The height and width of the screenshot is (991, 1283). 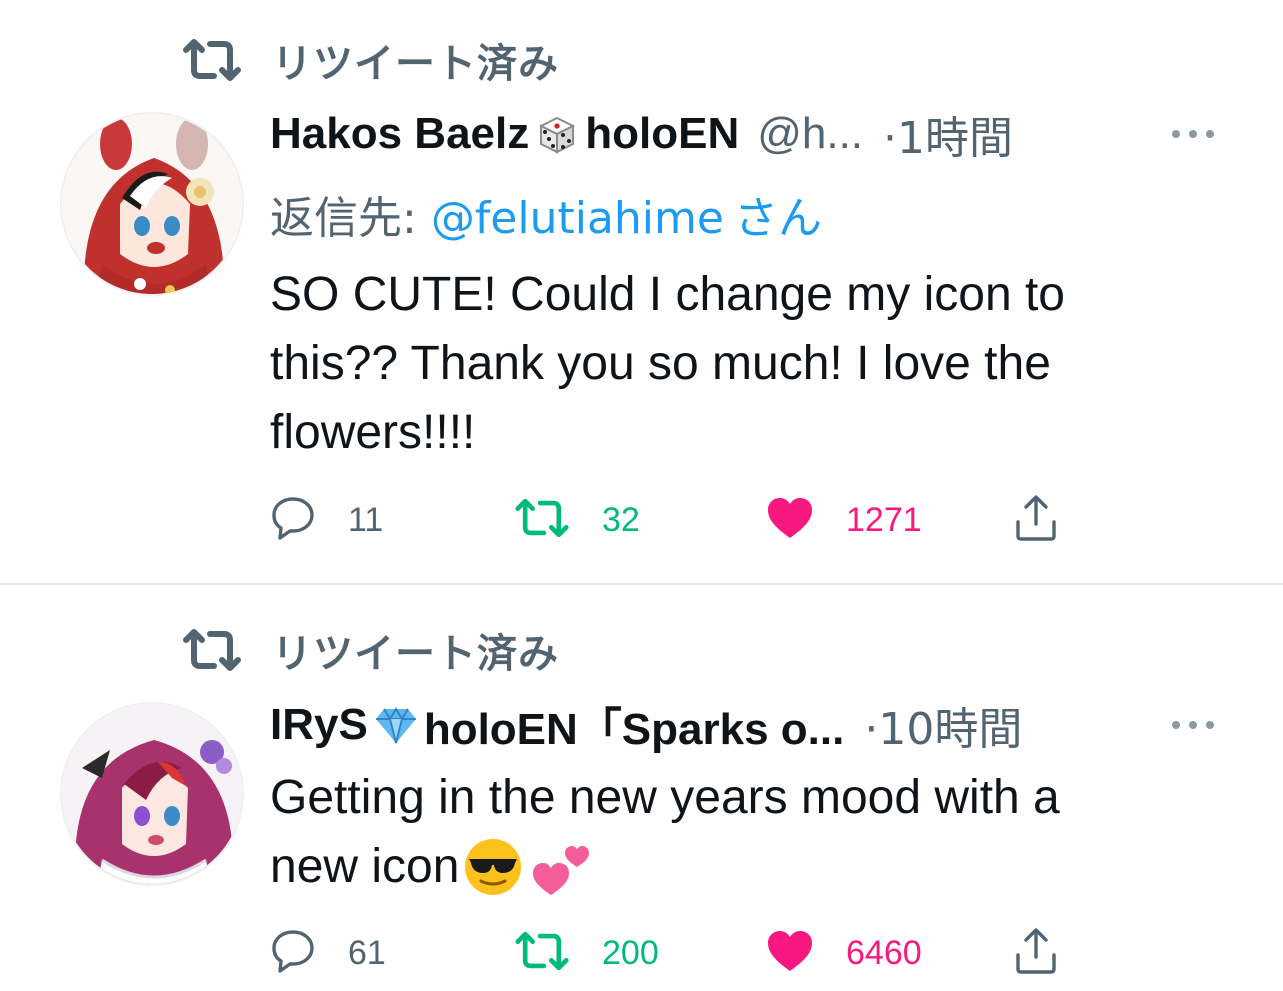 I want to click on reply-count: 11, so click(x=366, y=519).